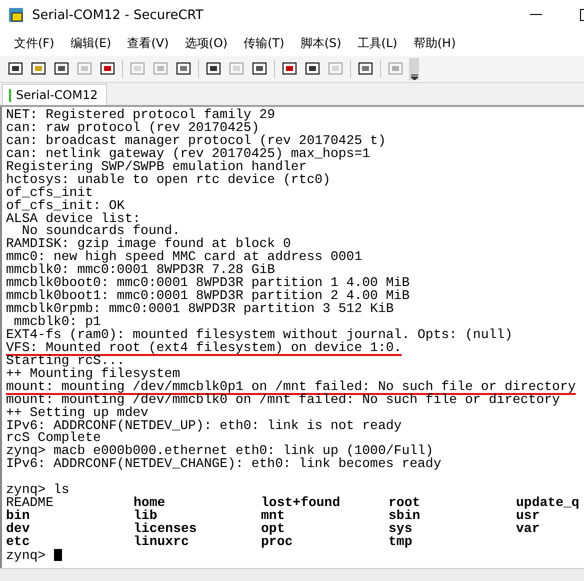 Image resolution: width=584 pixels, height=581 pixels. What do you see at coordinates (582, 15) in the screenshot?
I see `maximize-icon` at bounding box center [582, 15].